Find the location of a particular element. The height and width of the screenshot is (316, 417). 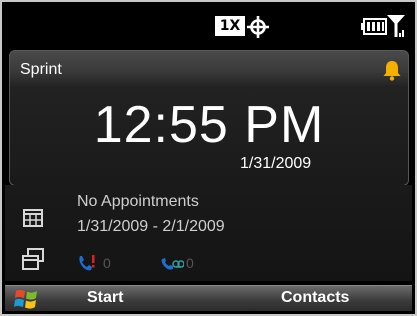

clock-time: 12:55 PM is located at coordinates (209, 125).